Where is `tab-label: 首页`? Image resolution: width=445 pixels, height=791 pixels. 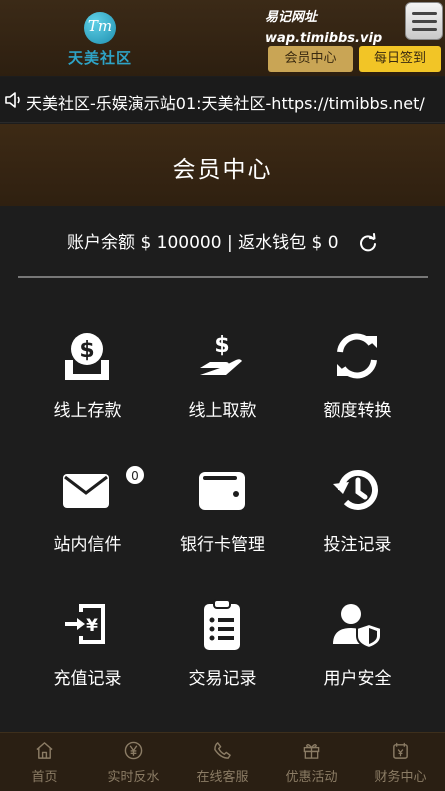
tab-label: 首页 is located at coordinates (44, 777).